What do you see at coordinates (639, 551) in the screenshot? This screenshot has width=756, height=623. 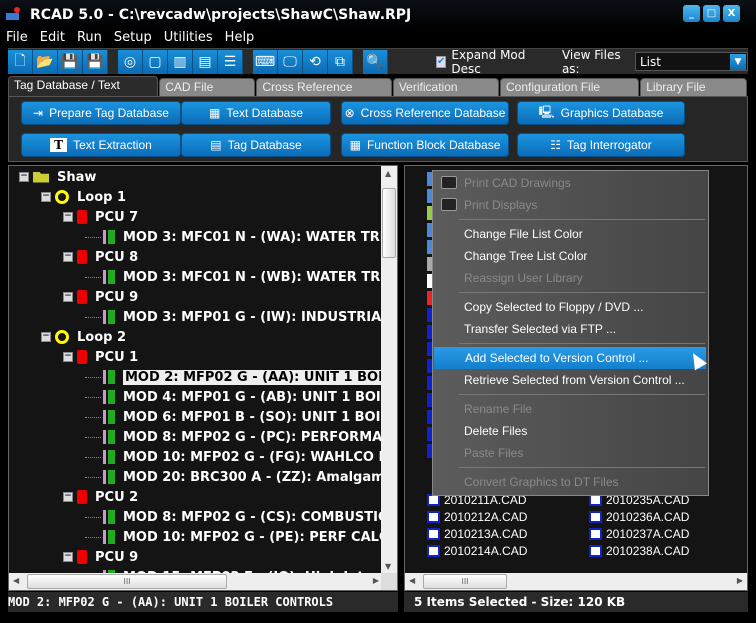 I see `file-item: 2010238A.CAD` at bounding box center [639, 551].